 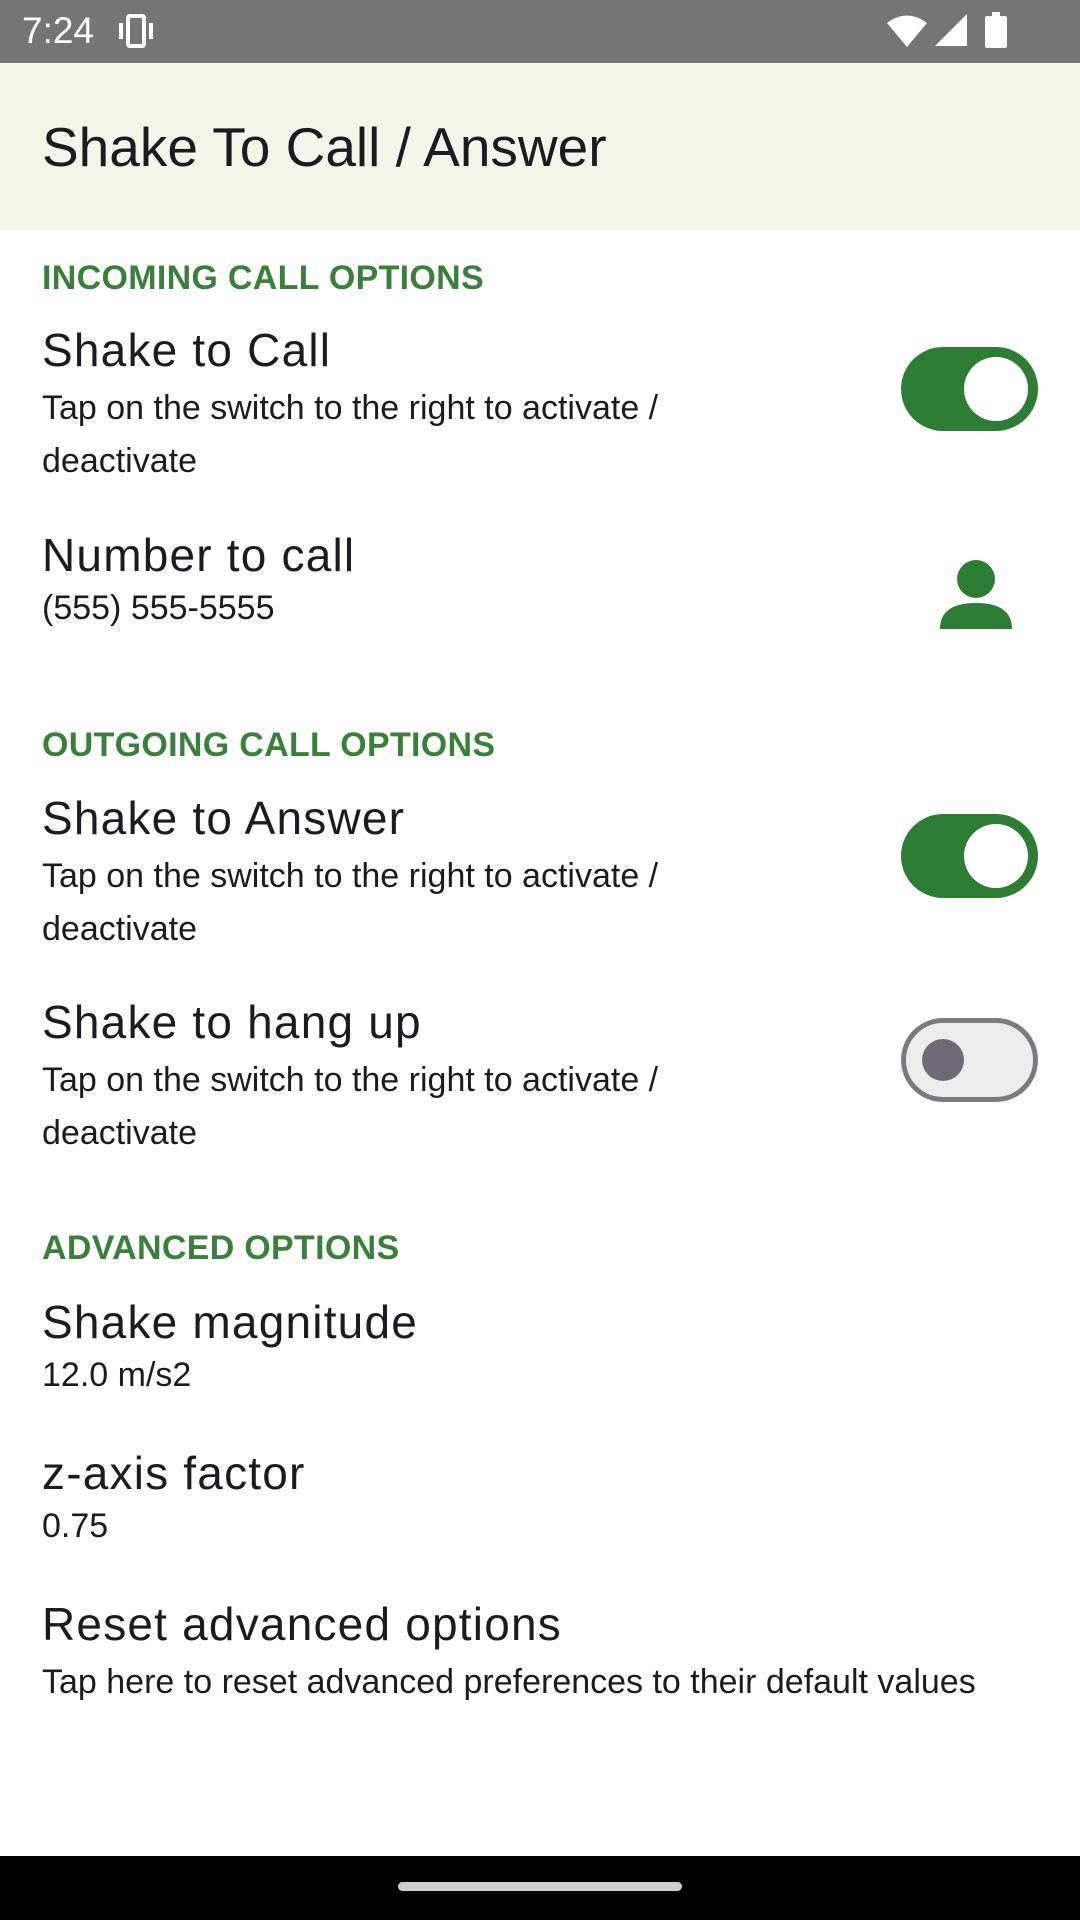 I want to click on home-gesture-handle, so click(x=540, y=1886).